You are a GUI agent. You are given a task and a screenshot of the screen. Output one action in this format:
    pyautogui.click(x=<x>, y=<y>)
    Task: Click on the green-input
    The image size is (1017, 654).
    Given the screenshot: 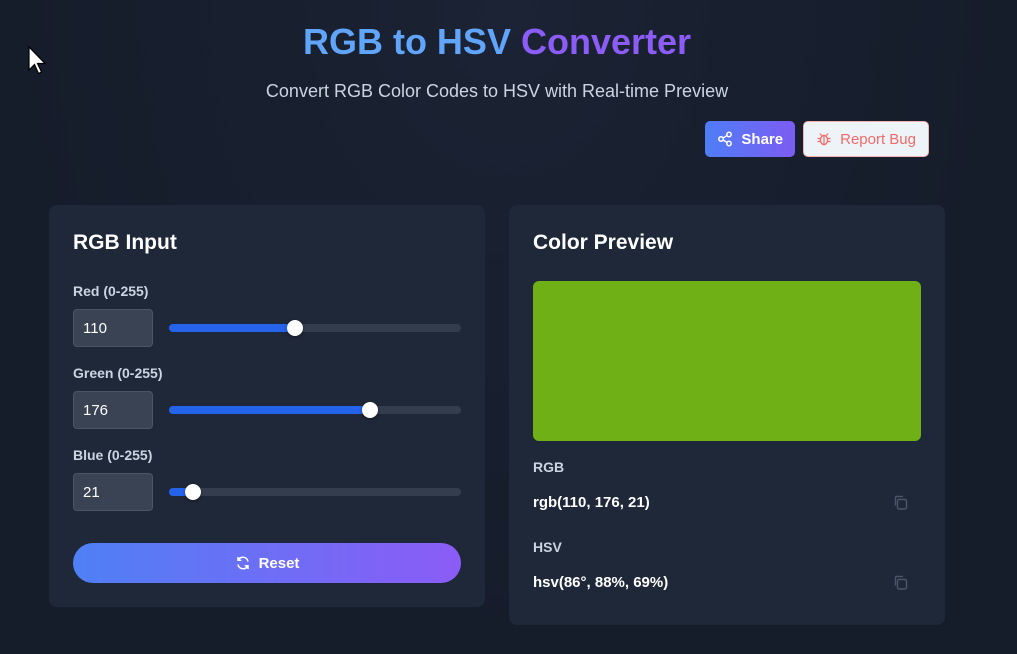 What is the action you would take?
    pyautogui.click(x=113, y=410)
    